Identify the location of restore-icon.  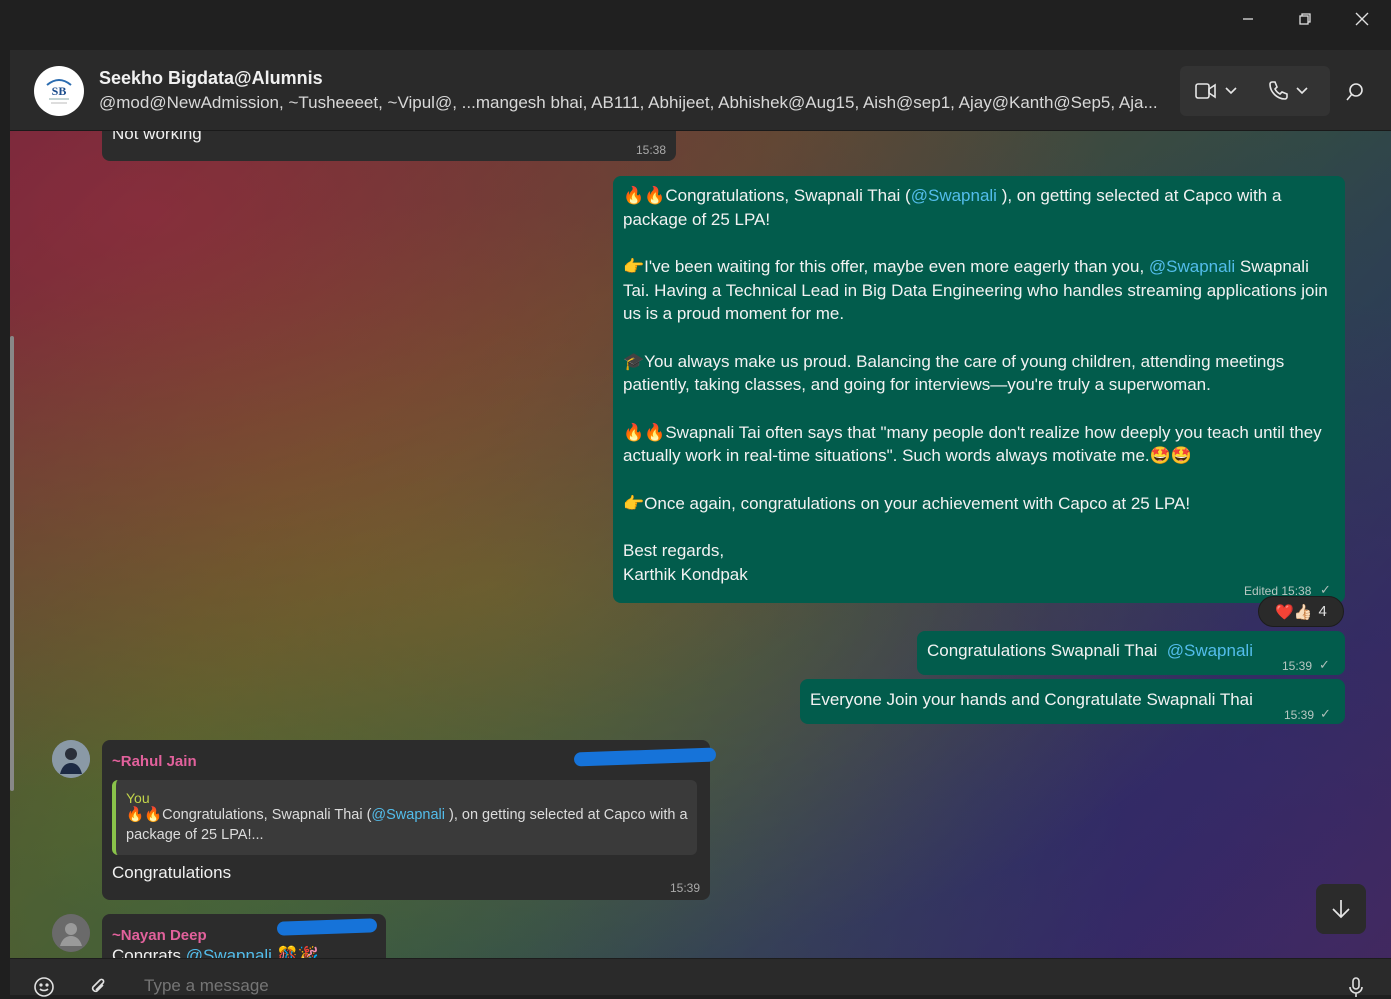
(1305, 19).